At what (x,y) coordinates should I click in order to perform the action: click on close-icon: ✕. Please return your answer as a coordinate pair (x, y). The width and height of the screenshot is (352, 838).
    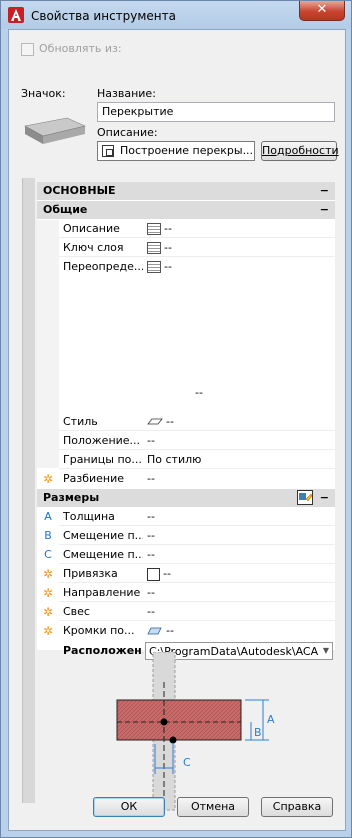
    Looking at the image, I should click on (322, 9).